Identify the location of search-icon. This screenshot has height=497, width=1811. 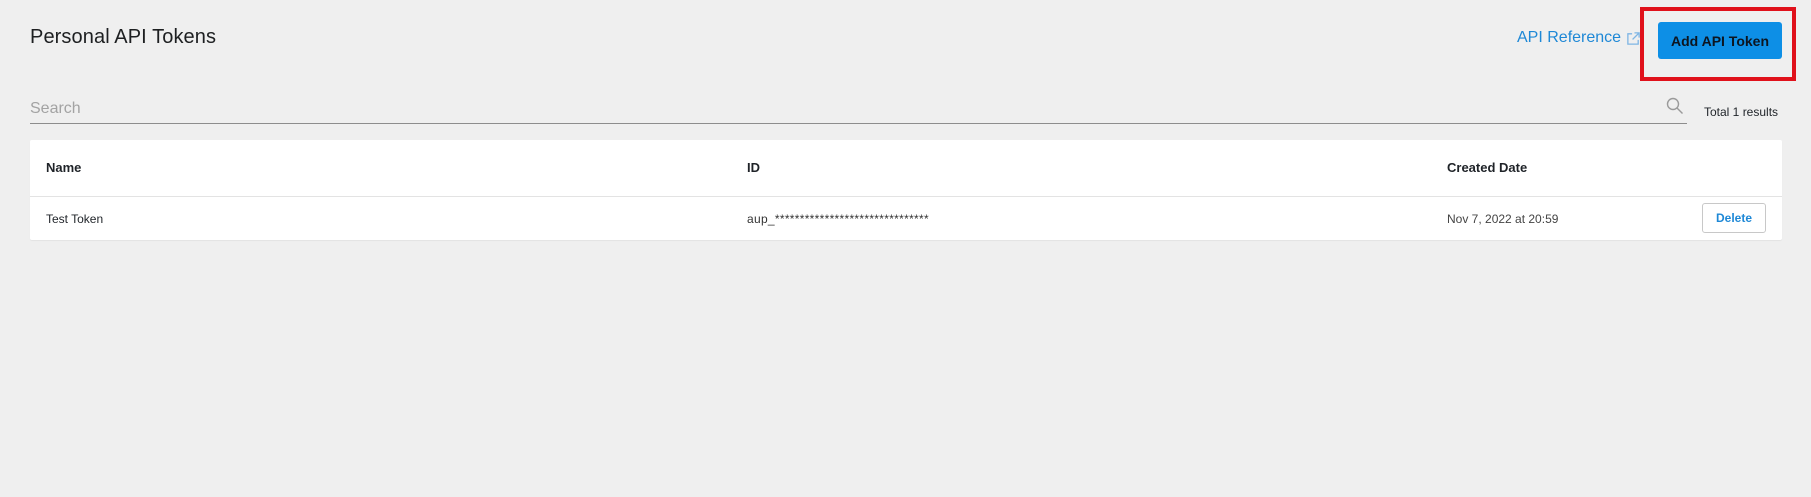
(1675, 106).